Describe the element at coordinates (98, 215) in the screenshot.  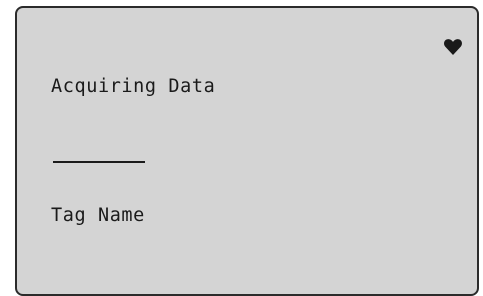
I see `tag-name-label: Tag Name` at that location.